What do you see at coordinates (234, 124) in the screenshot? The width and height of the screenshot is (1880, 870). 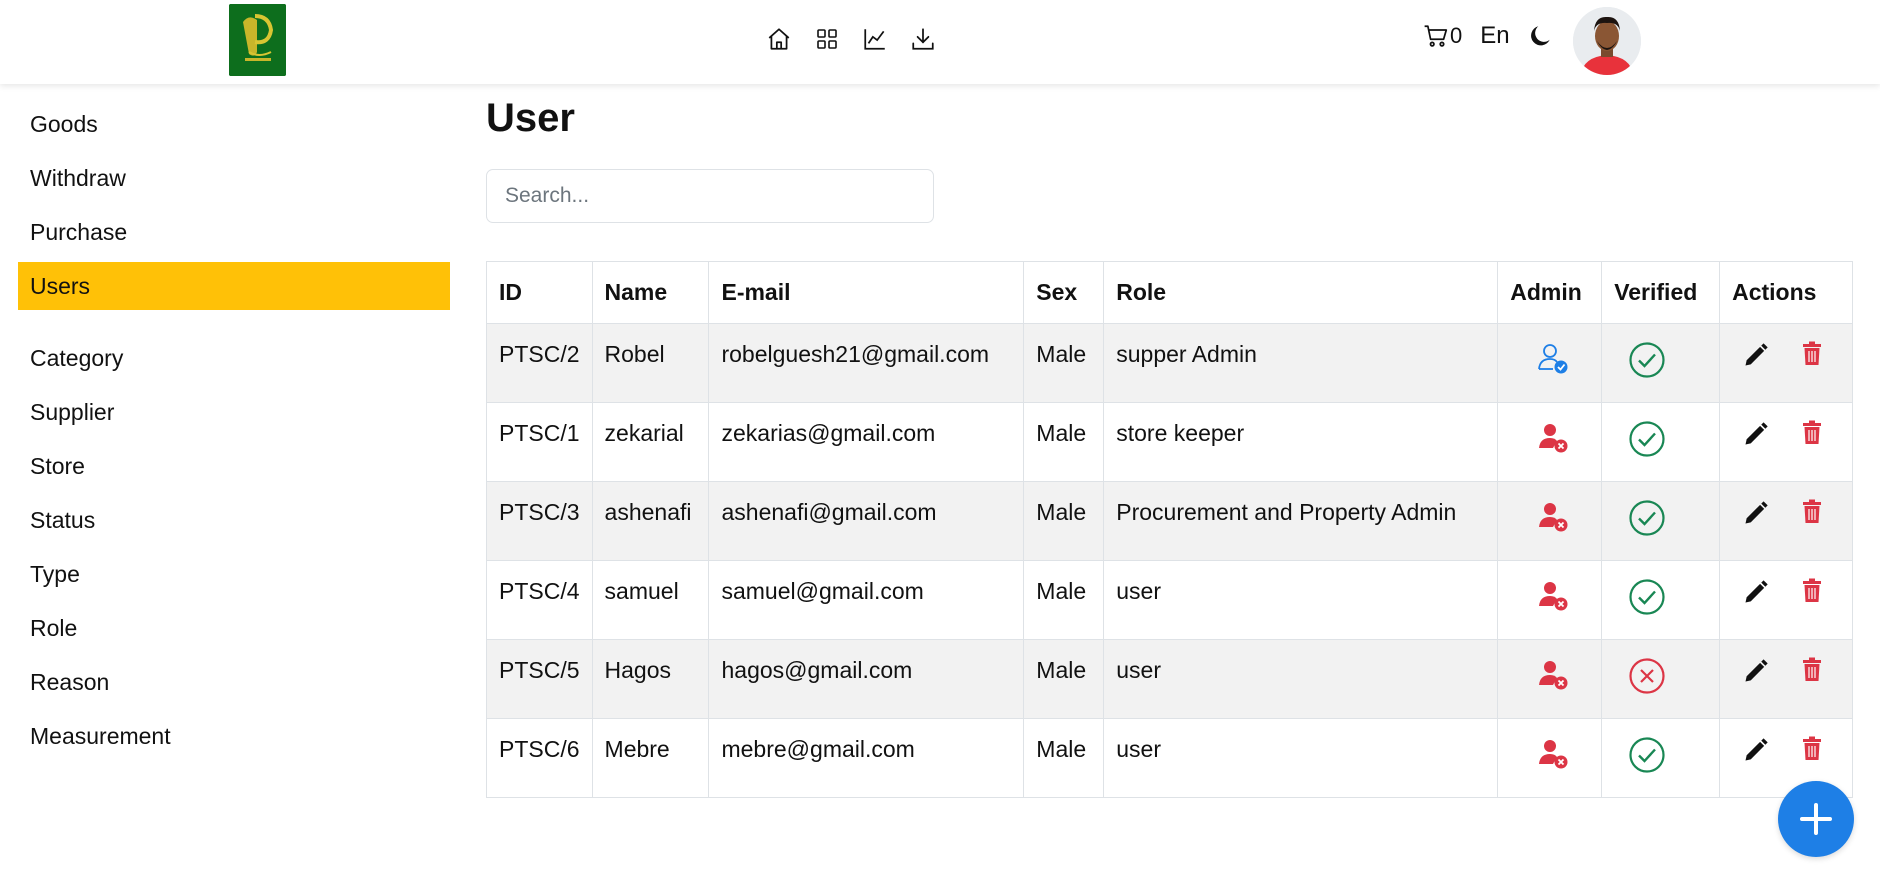 I see `sidebar-item-goods: Goods` at bounding box center [234, 124].